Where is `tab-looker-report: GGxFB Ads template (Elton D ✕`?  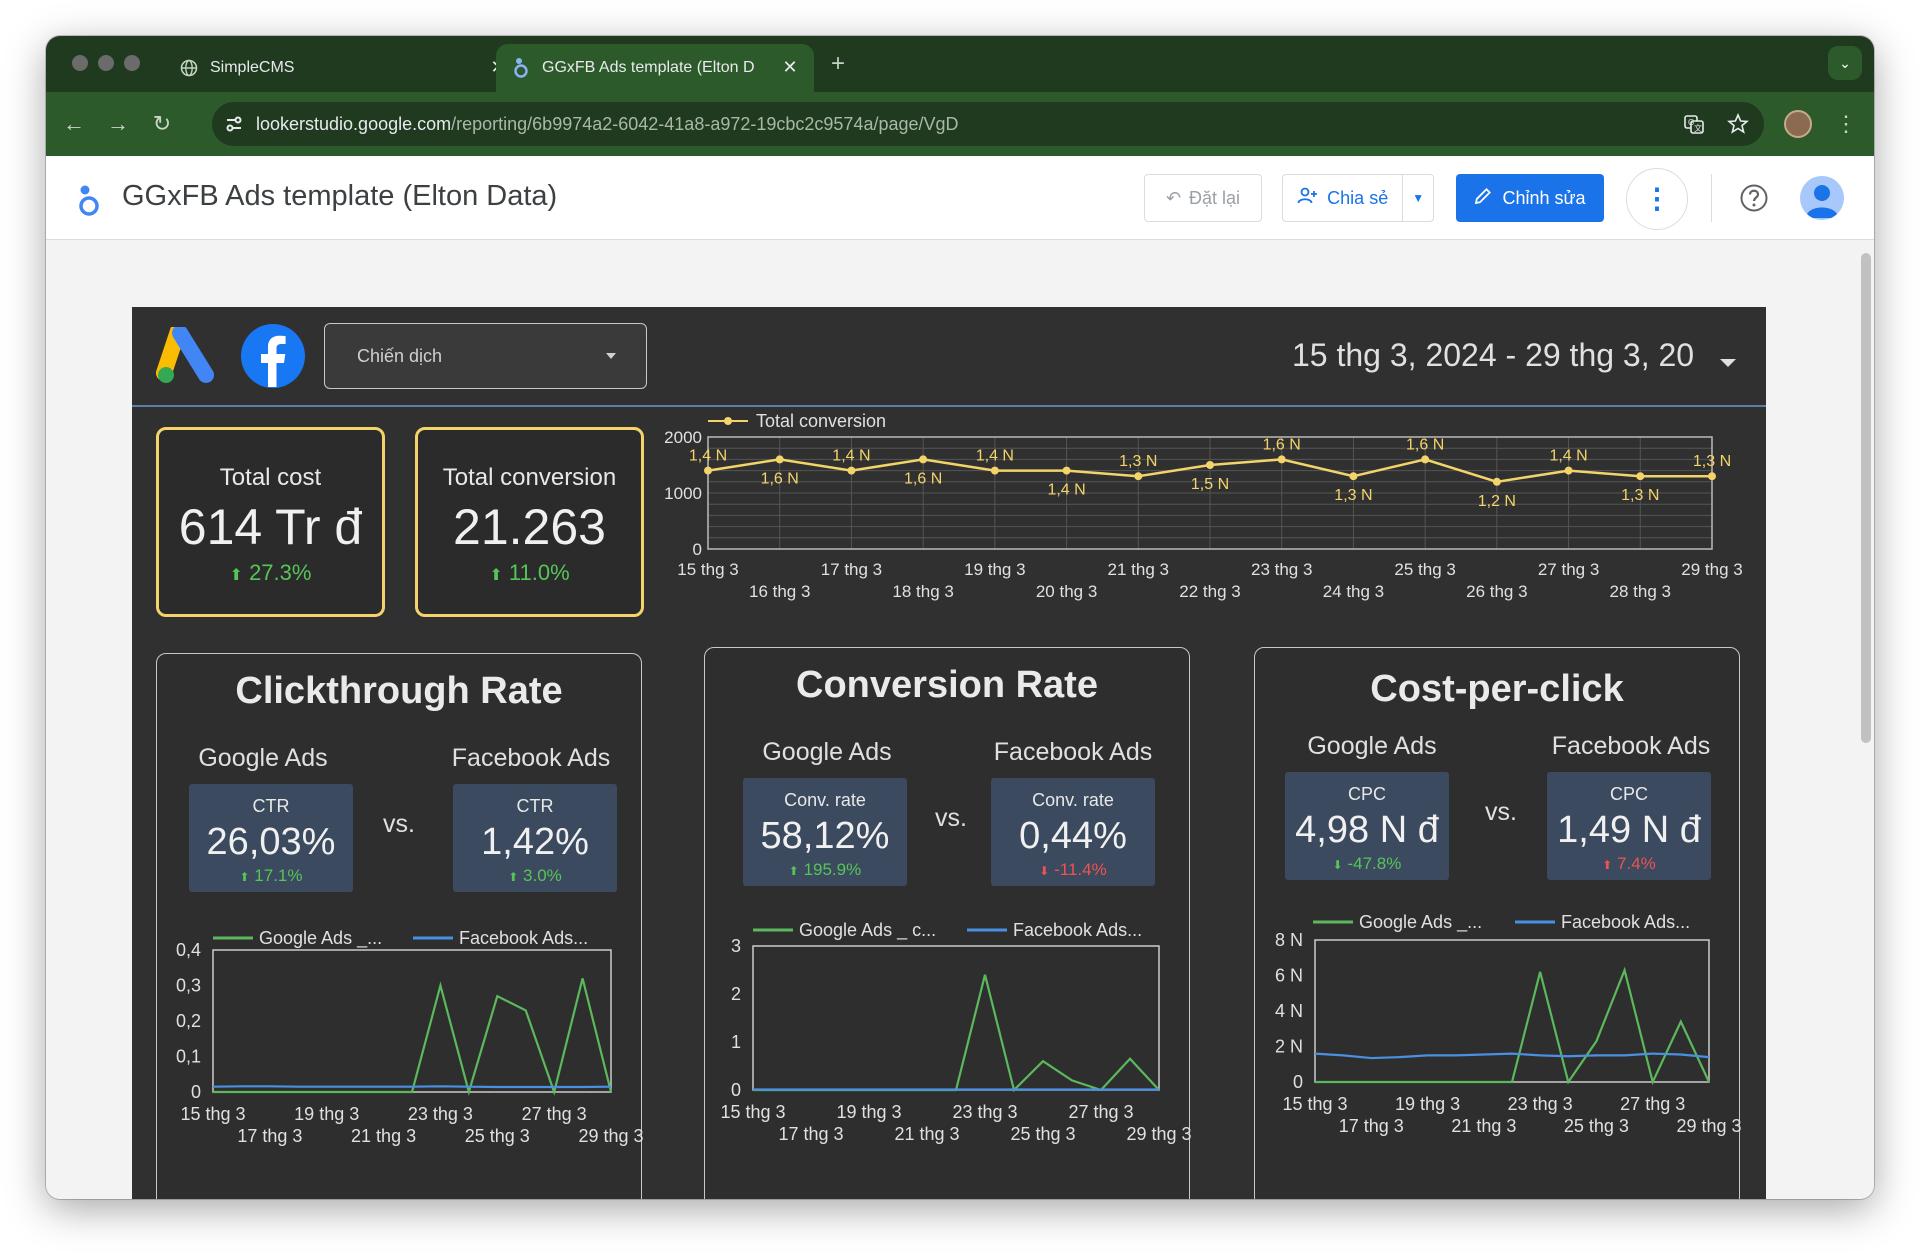 tab-looker-report: GGxFB Ads template (Elton D ✕ is located at coordinates (655, 68).